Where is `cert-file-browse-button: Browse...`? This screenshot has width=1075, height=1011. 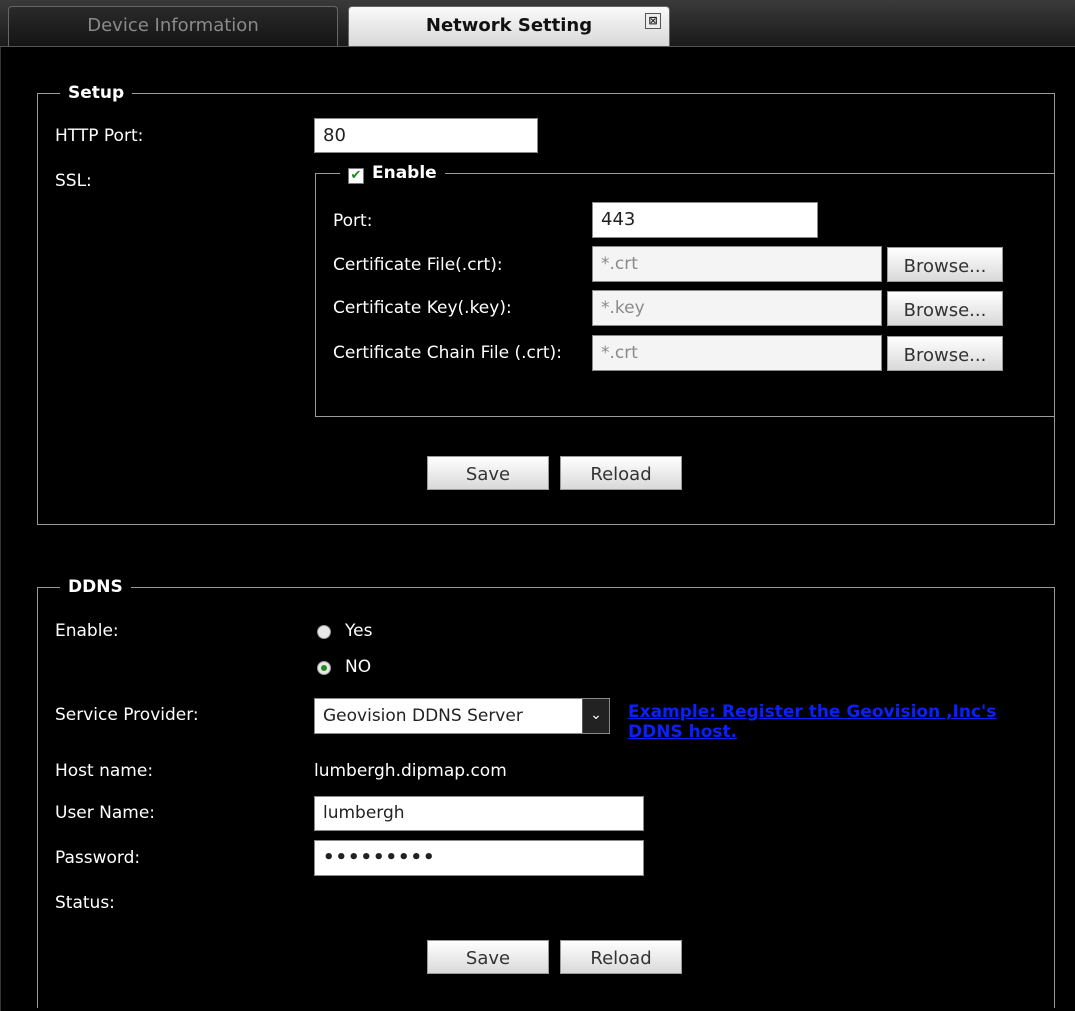 cert-file-browse-button: Browse... is located at coordinates (945, 264).